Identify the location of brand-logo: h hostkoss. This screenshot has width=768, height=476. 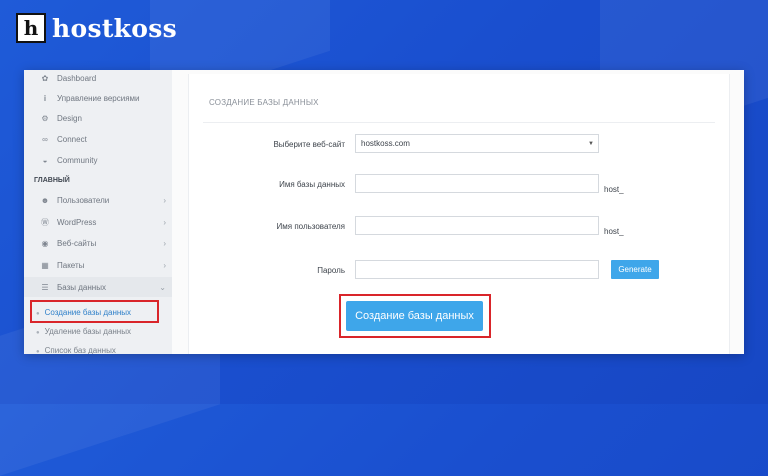
(96, 28).